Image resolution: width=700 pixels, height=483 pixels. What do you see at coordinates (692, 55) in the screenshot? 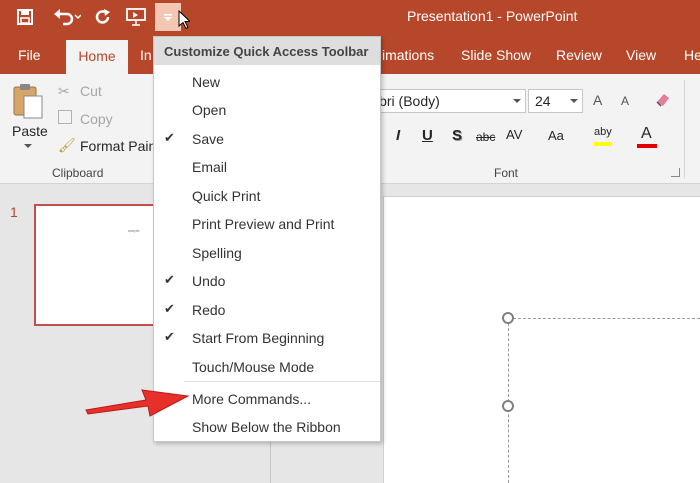
I see `tab-help: He` at bounding box center [692, 55].